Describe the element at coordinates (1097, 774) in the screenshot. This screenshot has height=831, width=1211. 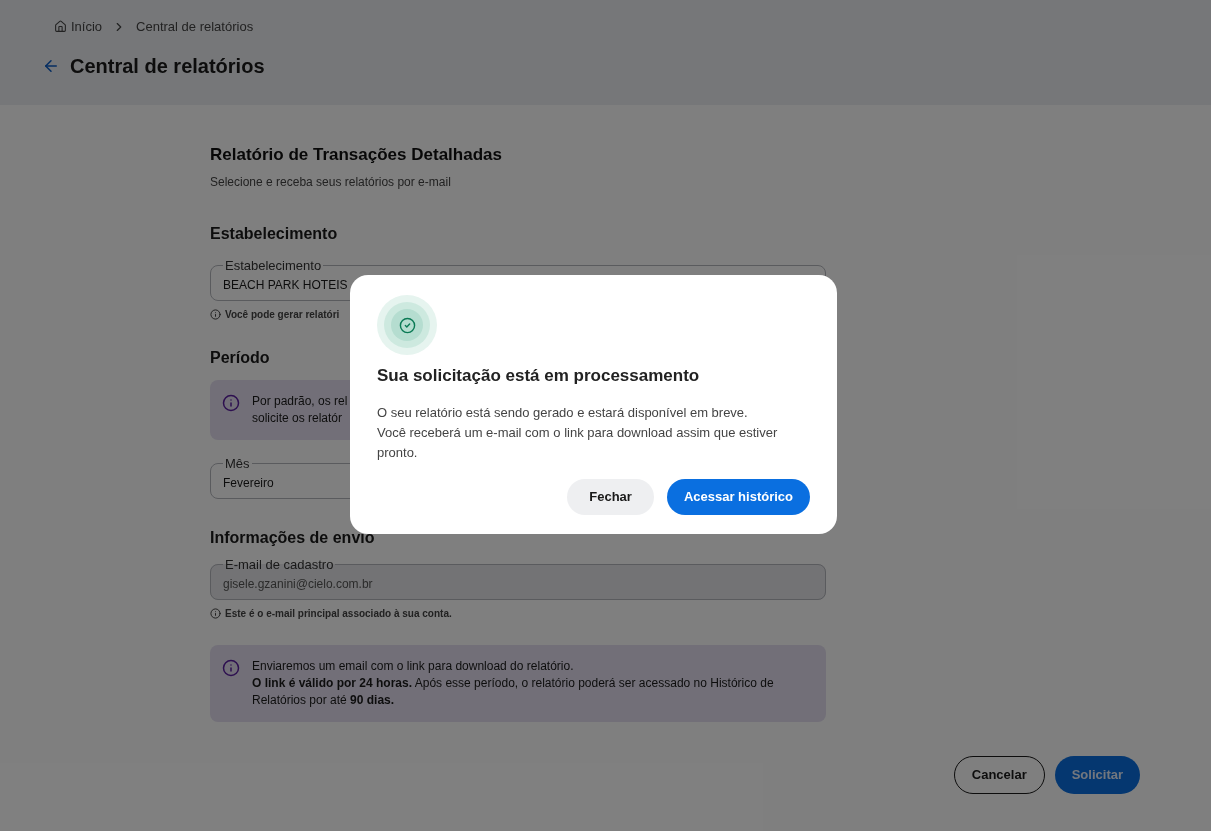
I see `action-button: Solicitar` at that location.